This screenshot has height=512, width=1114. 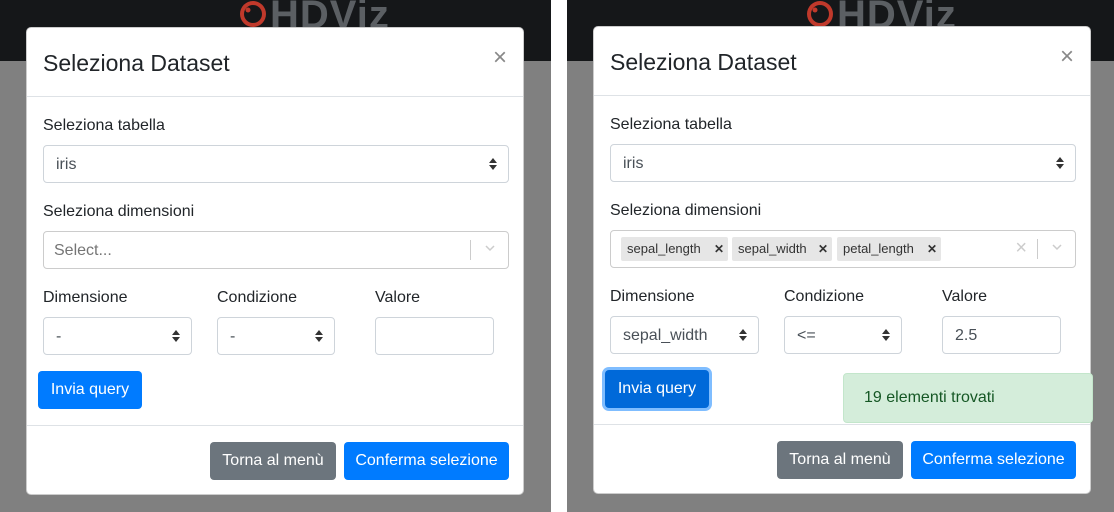 What do you see at coordinates (313, 15) in the screenshot?
I see `app-logo: HDViz` at bounding box center [313, 15].